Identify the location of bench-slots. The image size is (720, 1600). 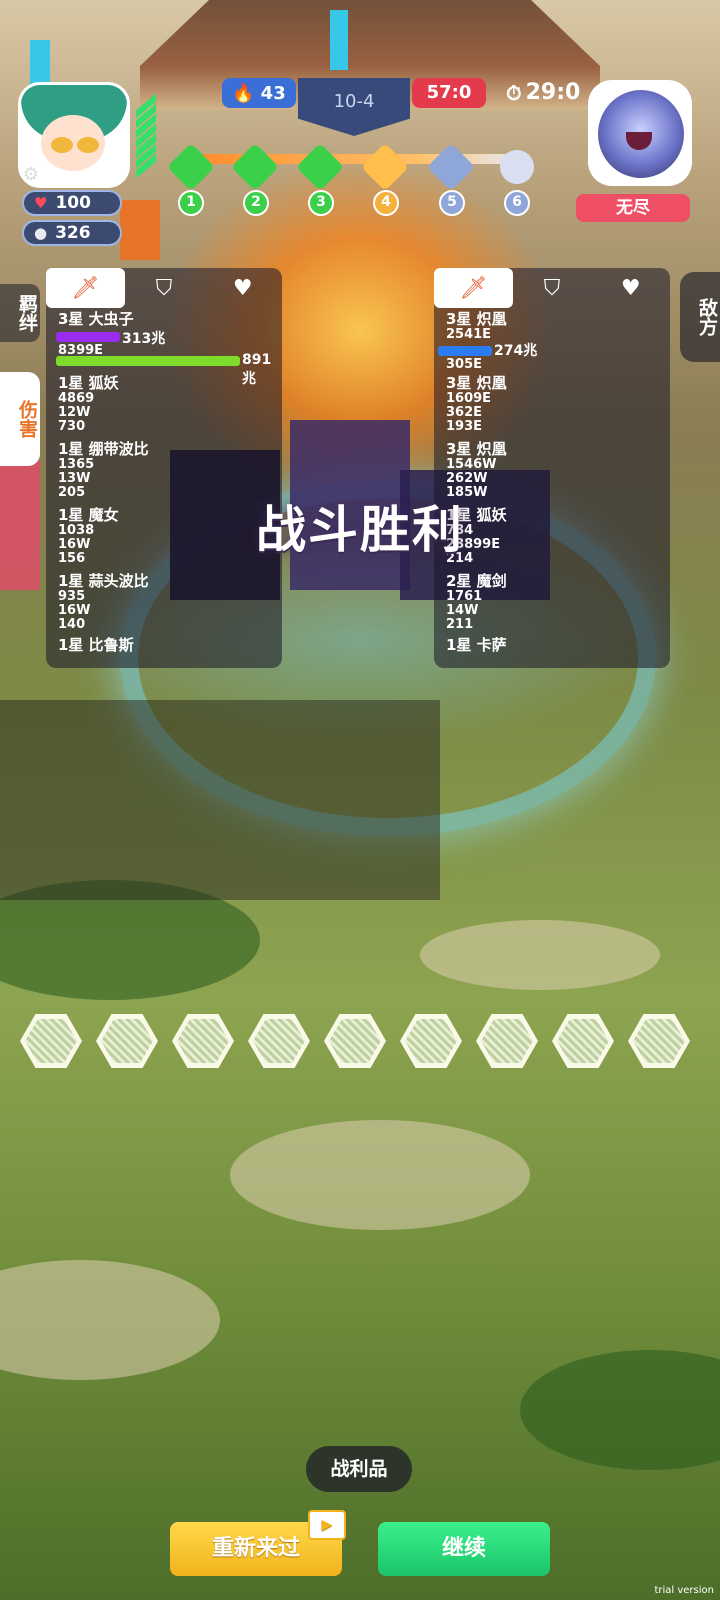
(365, 1044).